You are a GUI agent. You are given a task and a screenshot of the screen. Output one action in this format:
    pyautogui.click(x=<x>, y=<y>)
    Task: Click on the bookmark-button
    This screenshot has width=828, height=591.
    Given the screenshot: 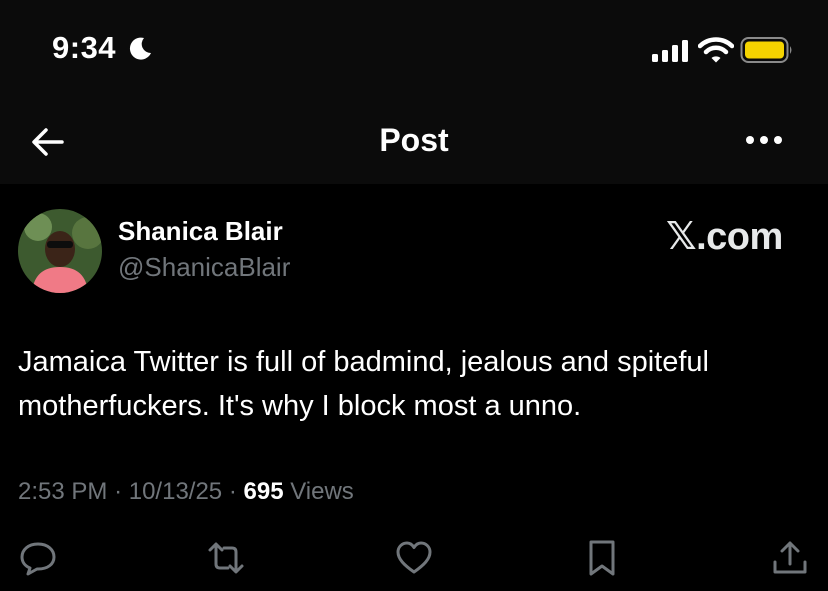 What is the action you would take?
    pyautogui.click(x=602, y=558)
    